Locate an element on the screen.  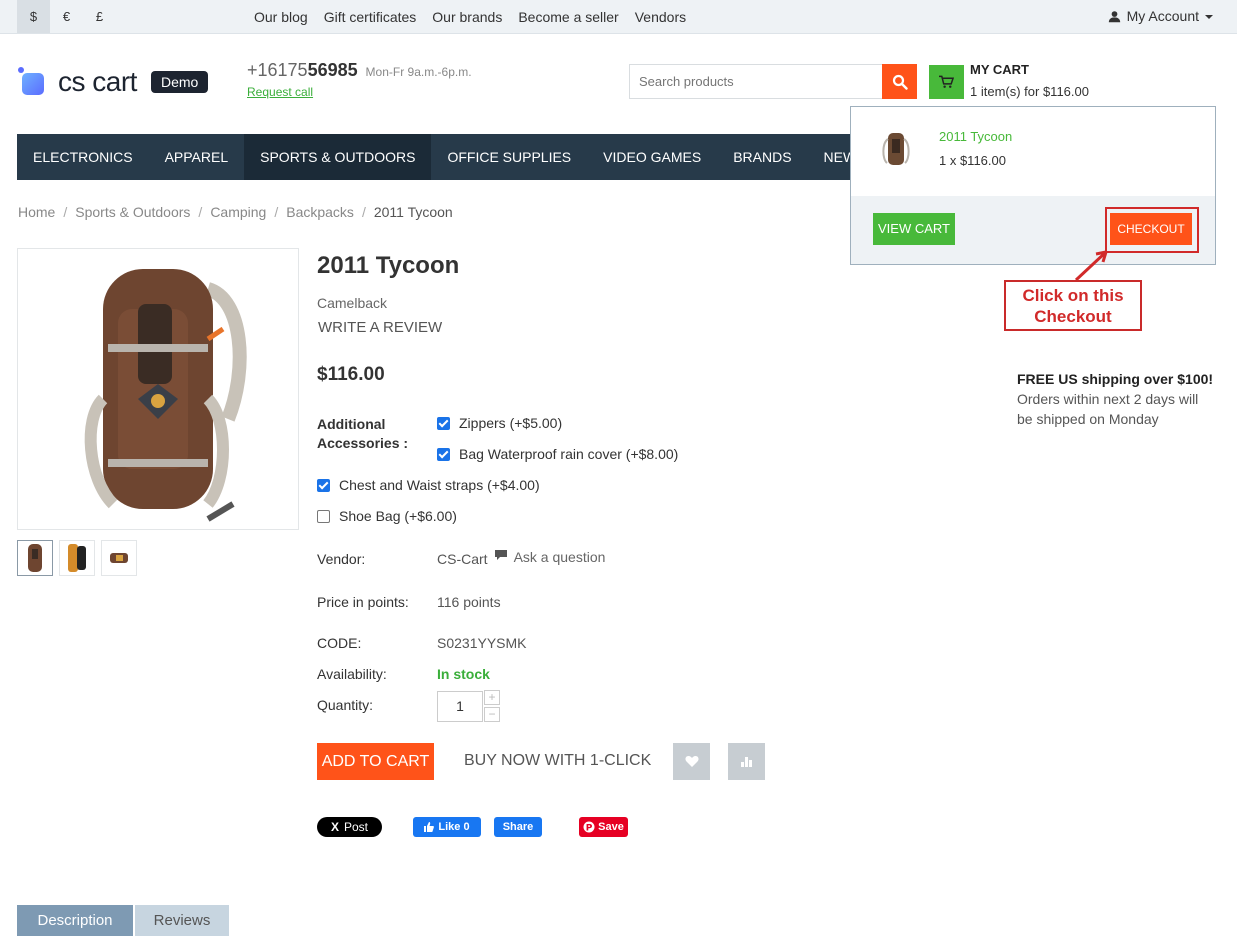
x-post-label: Post is located at coordinates (356, 827).